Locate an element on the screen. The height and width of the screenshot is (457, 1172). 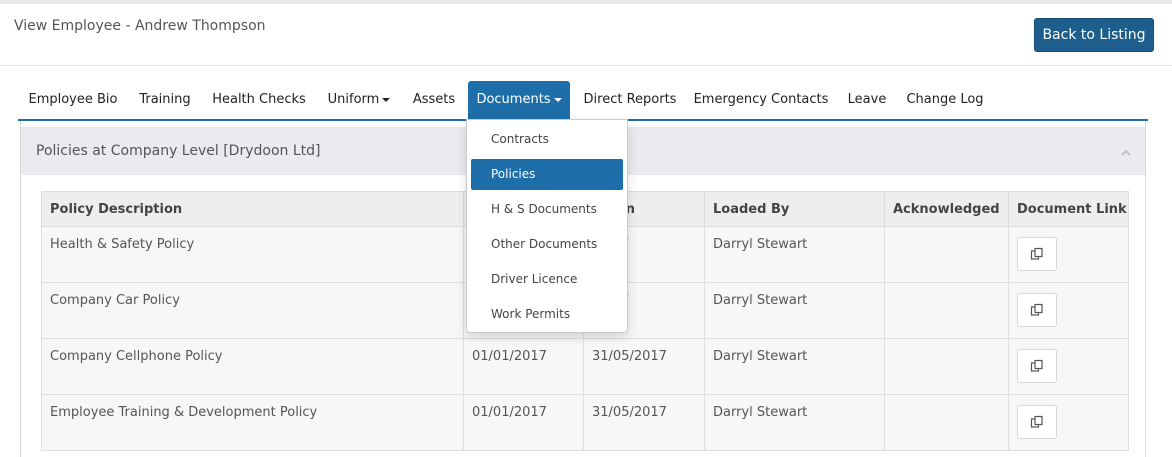
tab-employee-bio: Employee Bio is located at coordinates (73, 100).